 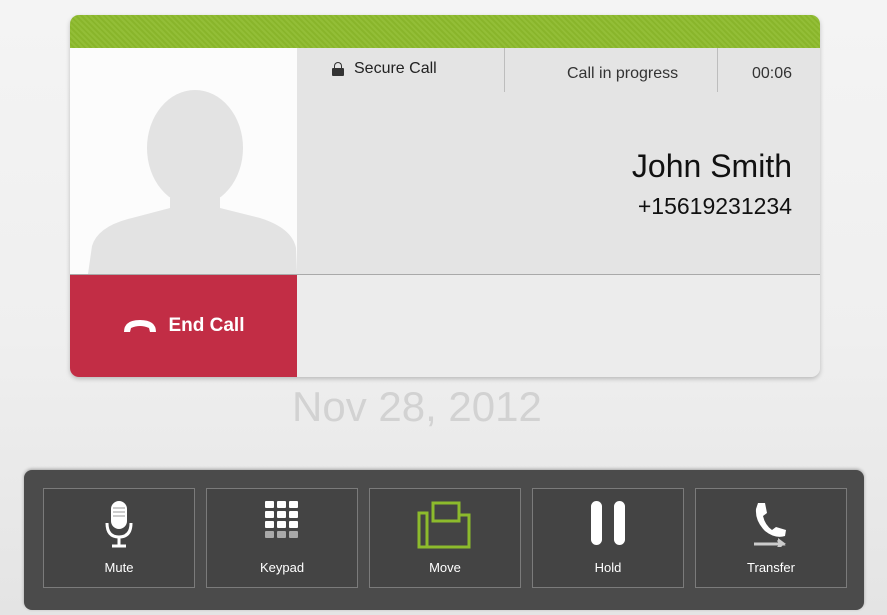 I want to click on caller-number: +15619231234, so click(x=714, y=206).